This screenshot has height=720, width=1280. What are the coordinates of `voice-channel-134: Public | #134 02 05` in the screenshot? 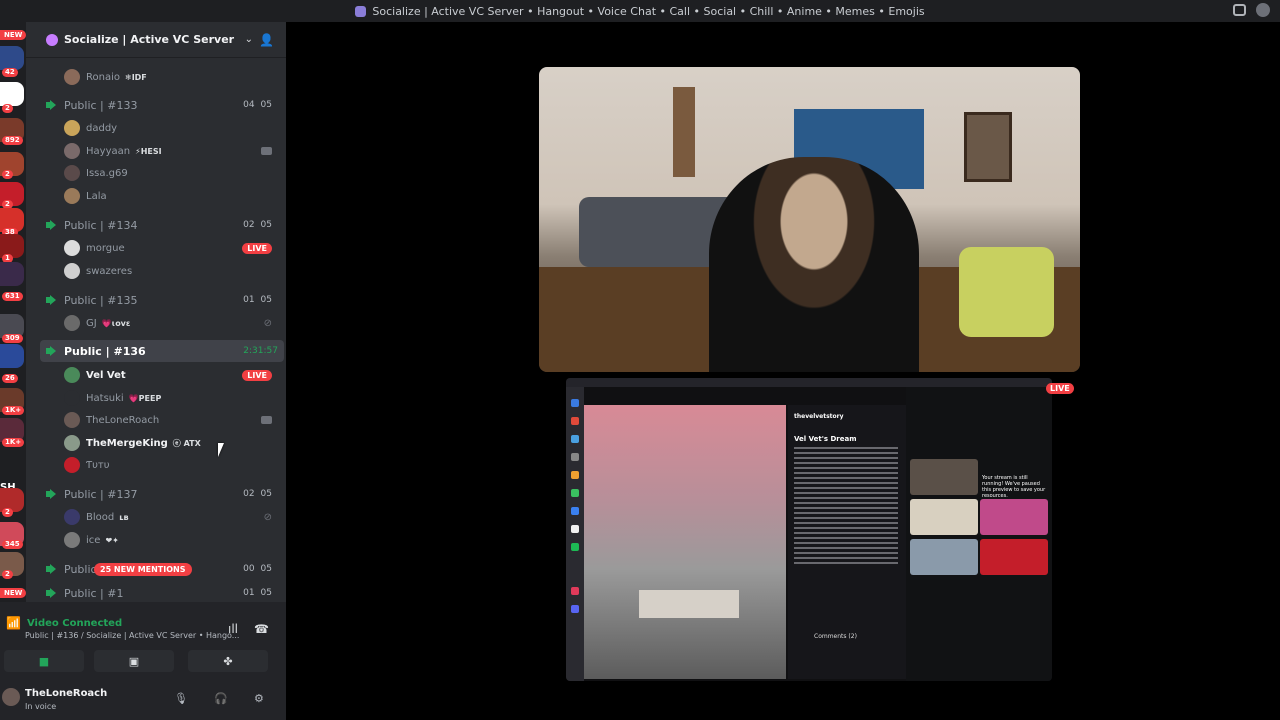 It's located at (156, 225).